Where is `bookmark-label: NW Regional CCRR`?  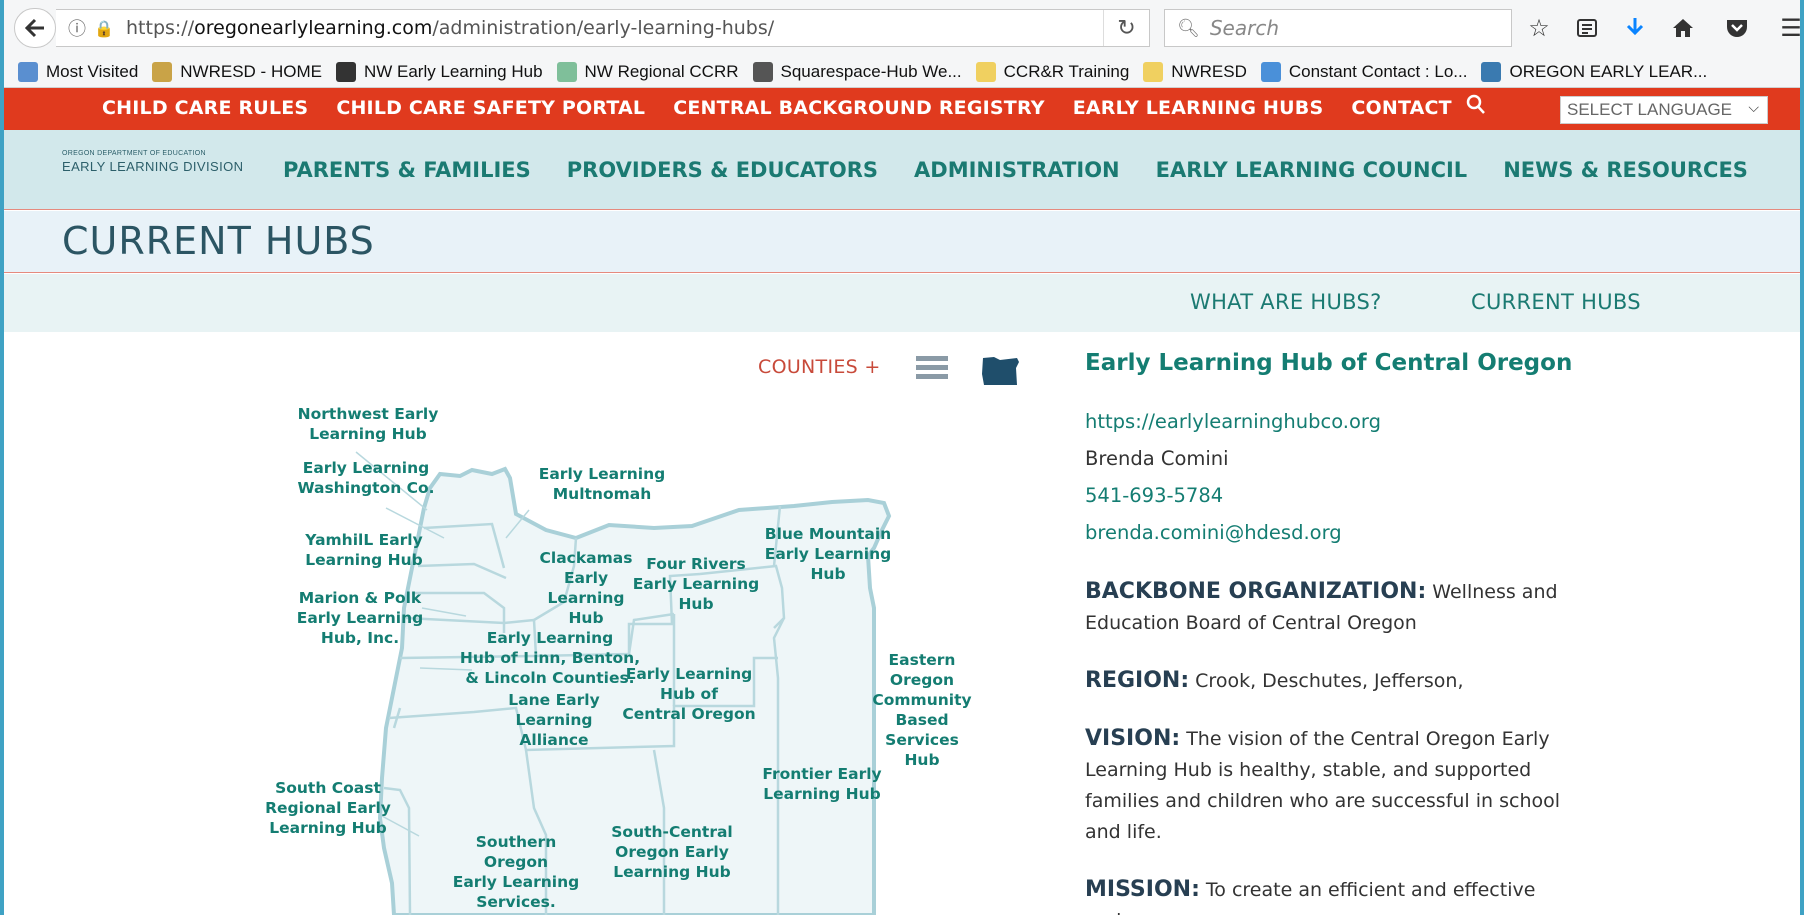 bookmark-label: NW Regional CCRR is located at coordinates (661, 71).